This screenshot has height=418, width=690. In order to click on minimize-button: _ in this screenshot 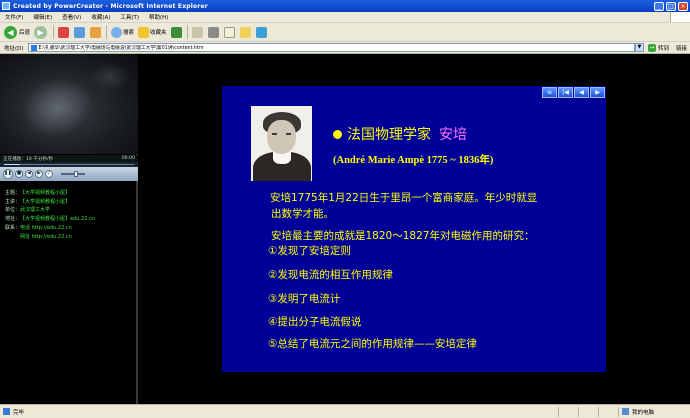, I will do `click(659, 6)`.